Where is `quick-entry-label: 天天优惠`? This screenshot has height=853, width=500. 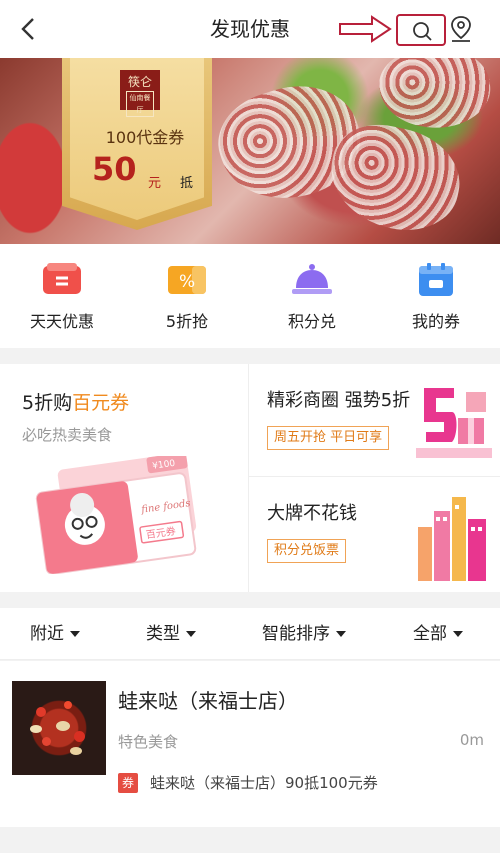
quick-entry-label: 天天优惠 is located at coordinates (61, 321).